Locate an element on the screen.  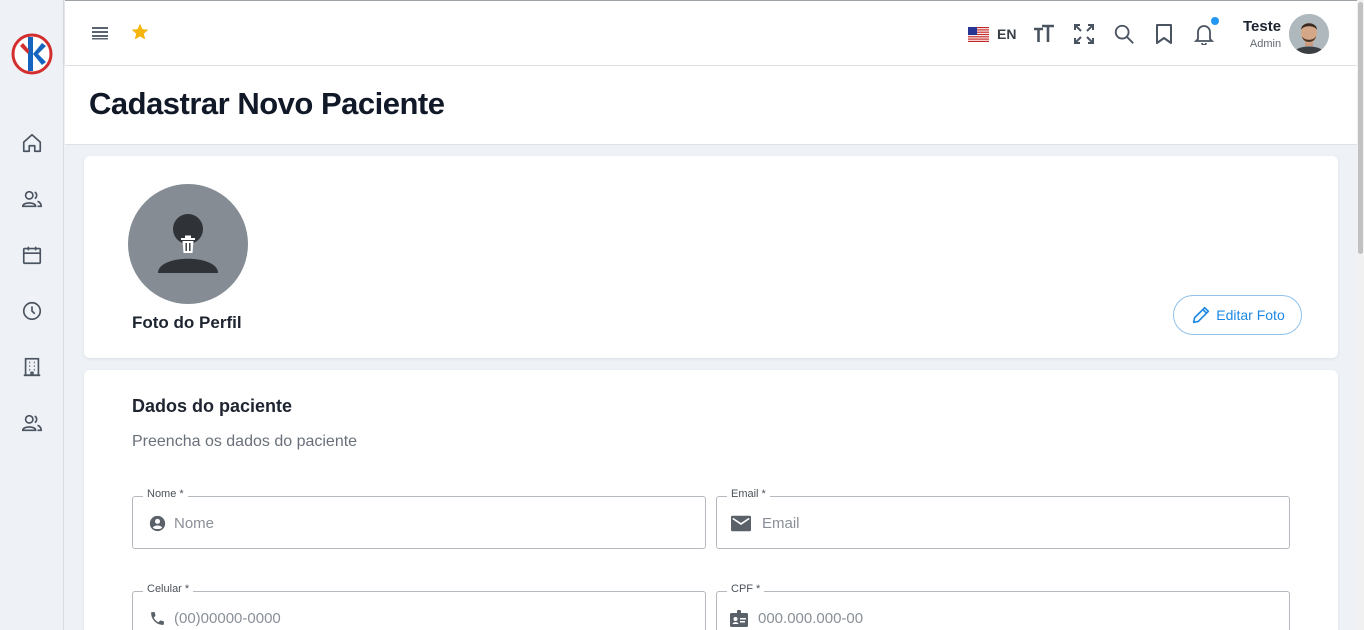
avatar is located at coordinates (1309, 34).